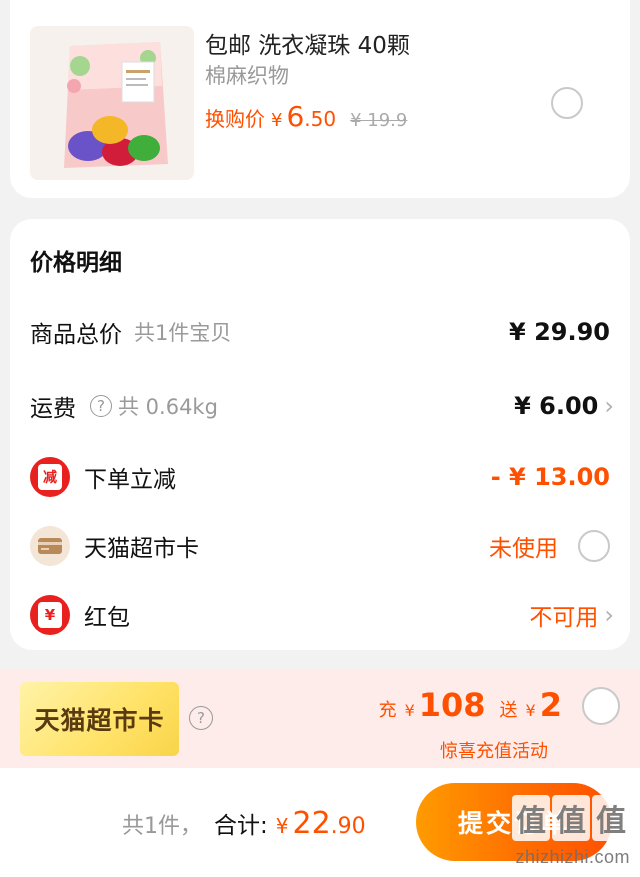 The width and height of the screenshot is (640, 877). I want to click on shipping-value: ¥ 6.00, so click(556, 406).